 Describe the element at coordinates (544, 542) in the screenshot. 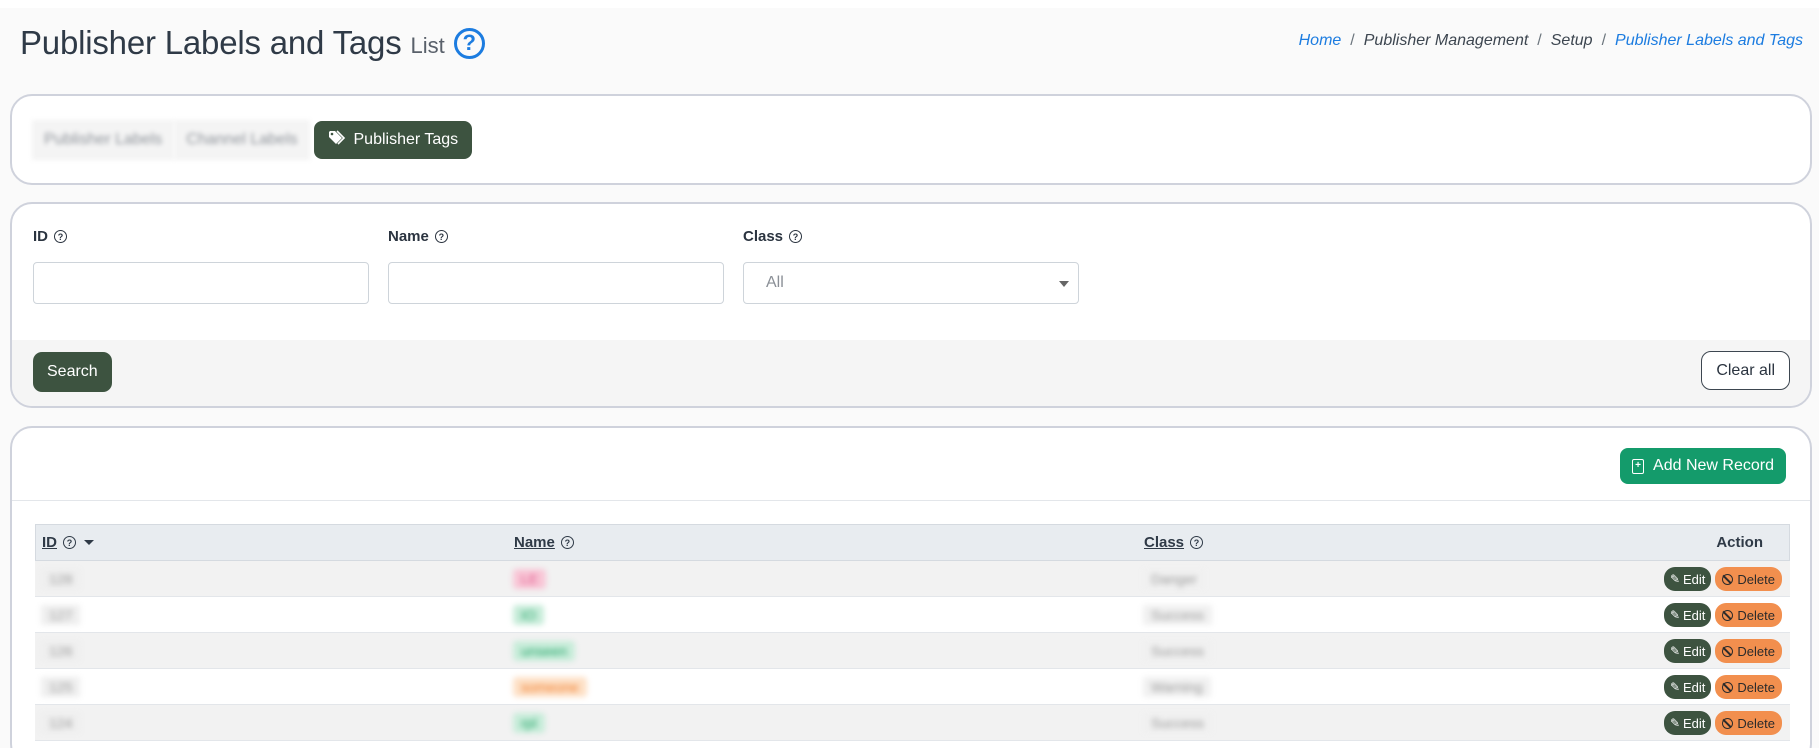

I see `column-header-name: Name?` at that location.